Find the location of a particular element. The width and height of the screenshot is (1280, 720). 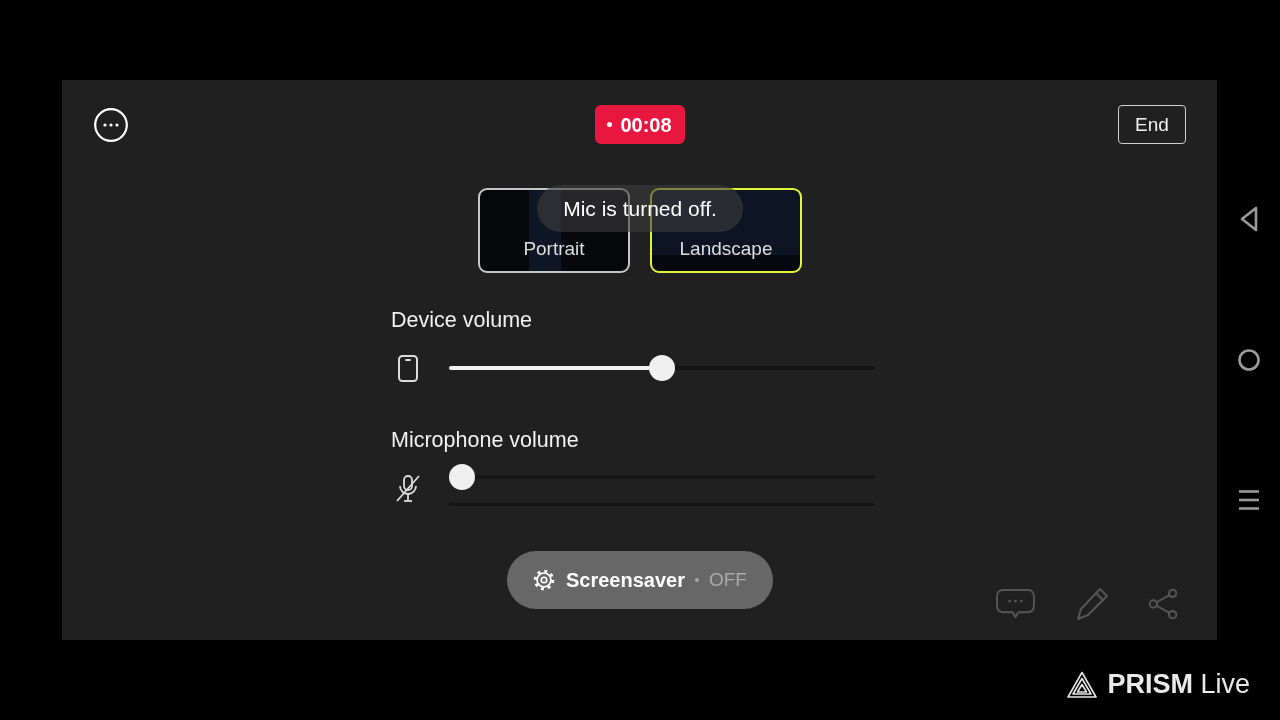

home-icon is located at coordinates (1248, 360).